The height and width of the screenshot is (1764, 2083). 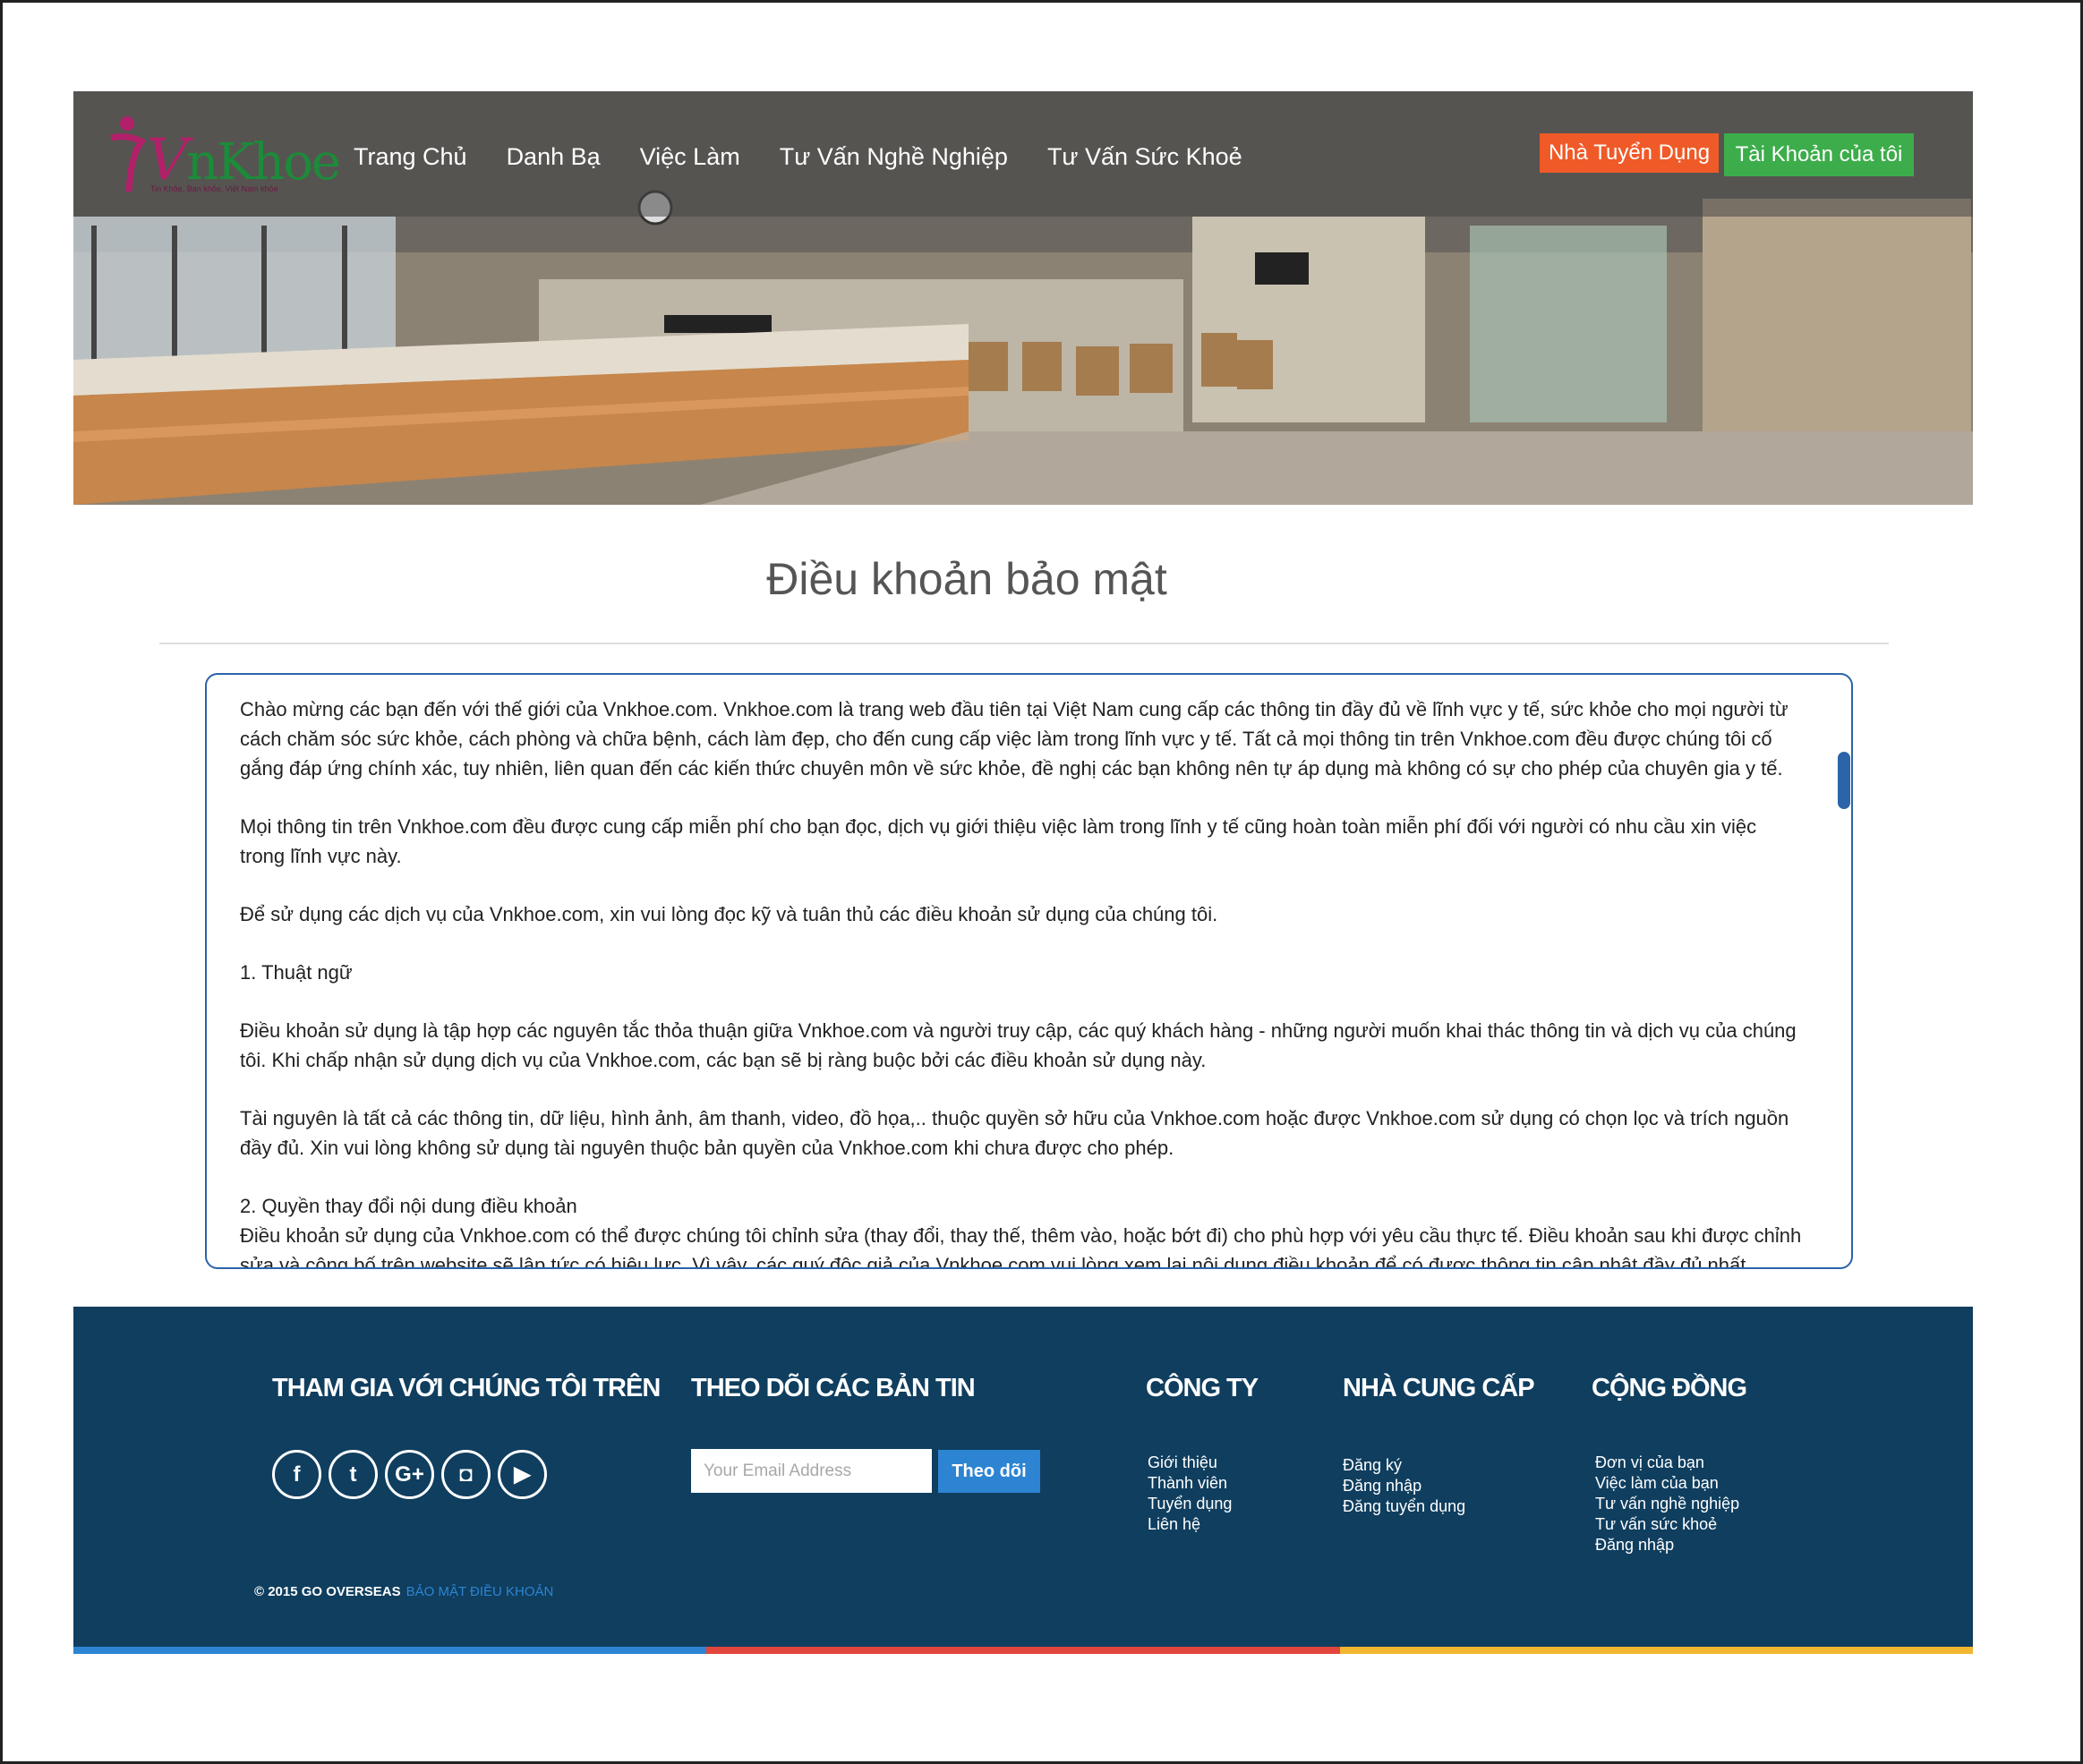 What do you see at coordinates (466, 1388) in the screenshot?
I see `social-heading: THAM GIA VỚI CHÚNG TÔI TRÊN` at bounding box center [466, 1388].